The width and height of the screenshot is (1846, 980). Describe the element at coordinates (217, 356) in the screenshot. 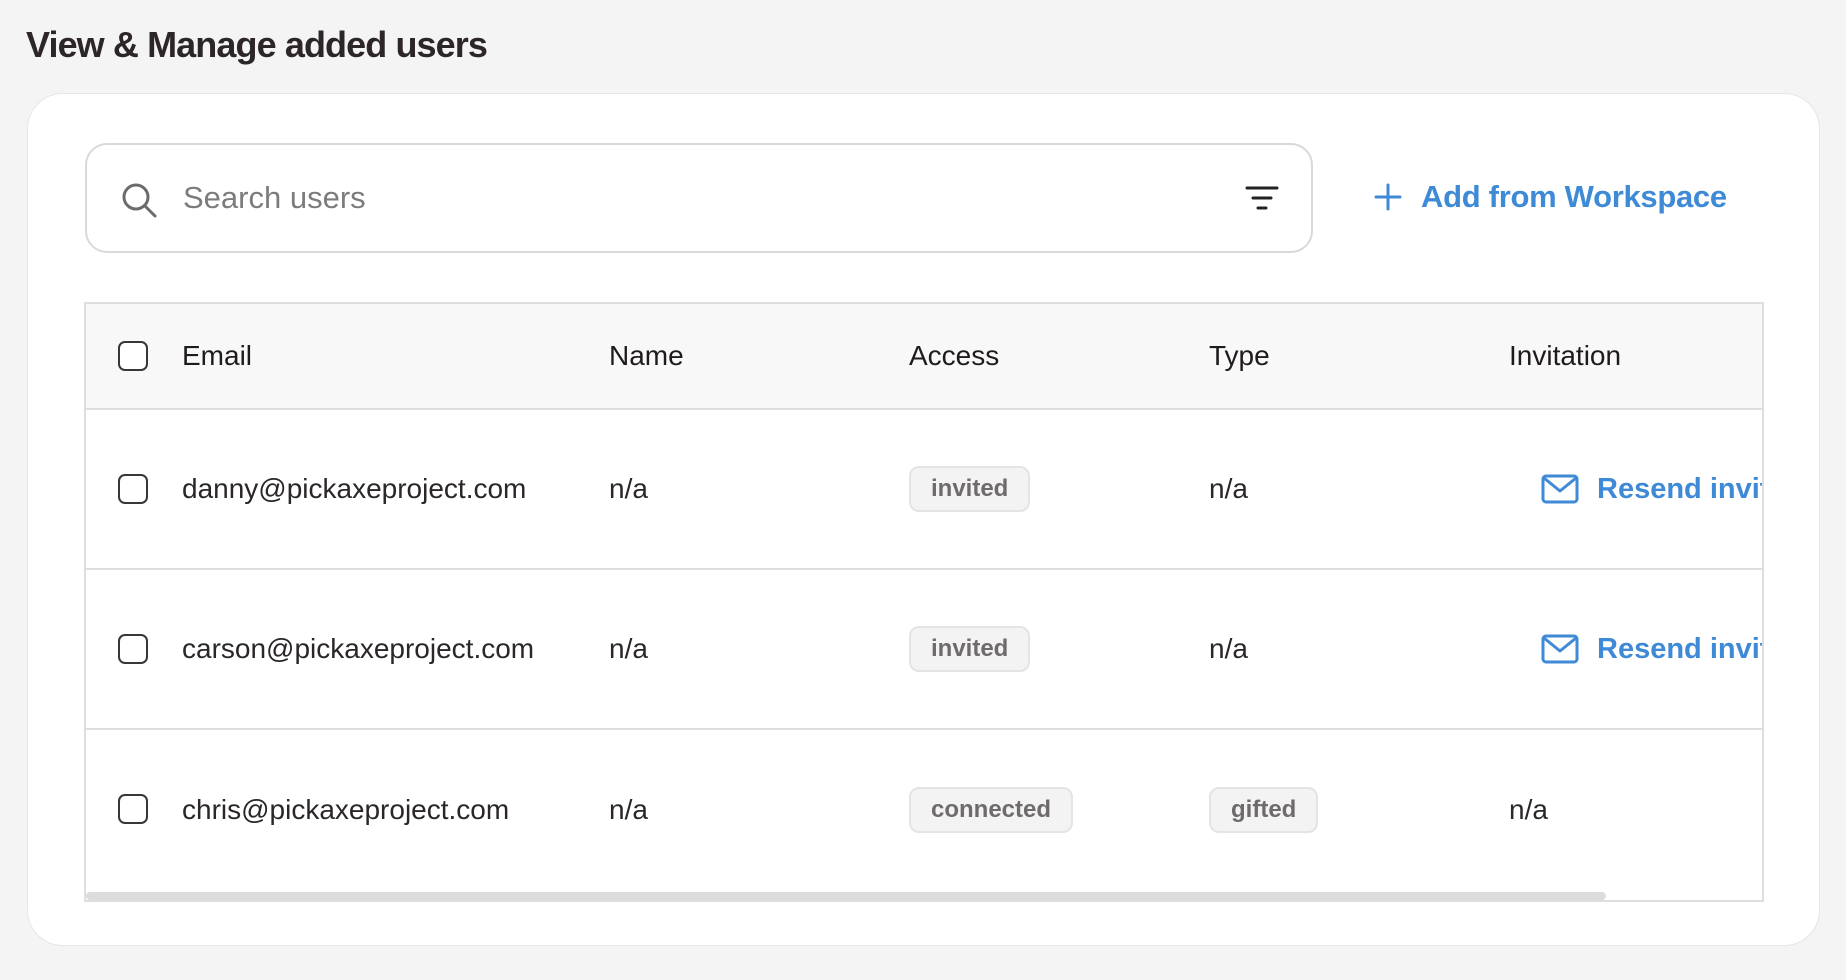

I see `header-email: Email` at that location.